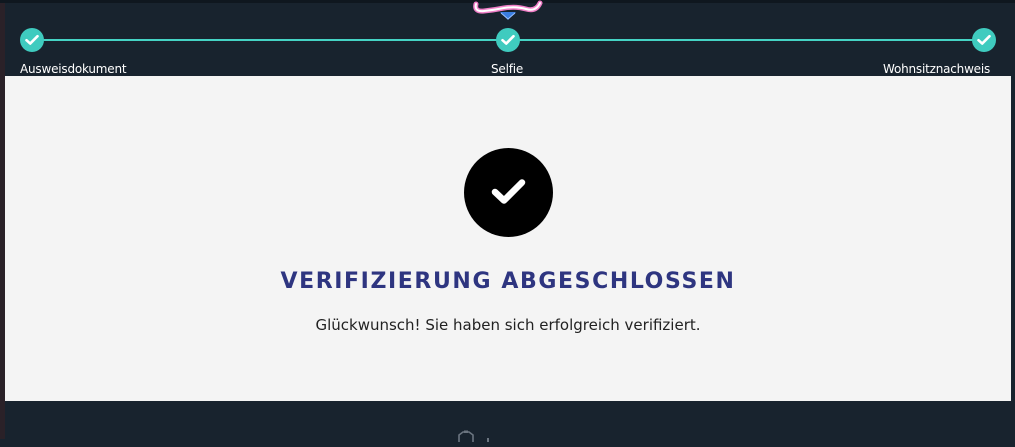 This screenshot has width=1015, height=447. What do you see at coordinates (508, 192) in the screenshot?
I see `checkmark-icon` at bounding box center [508, 192].